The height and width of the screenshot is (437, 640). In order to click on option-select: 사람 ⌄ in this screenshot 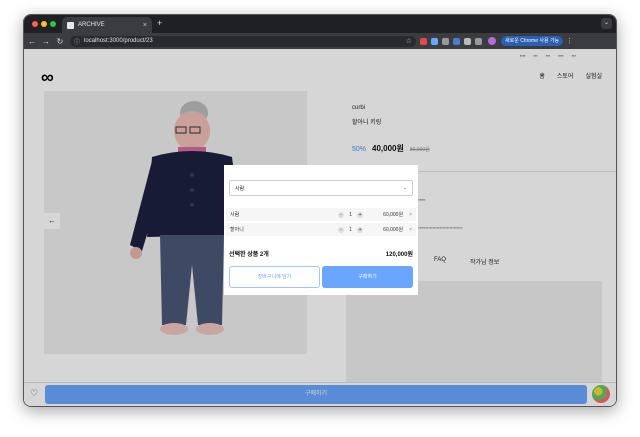, I will do `click(321, 188)`.